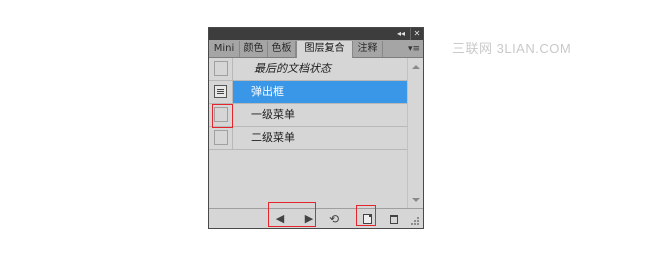 The width and height of the screenshot is (650, 260). What do you see at coordinates (292, 214) in the screenshot?
I see `annotation-box-nav-arrows` at bounding box center [292, 214].